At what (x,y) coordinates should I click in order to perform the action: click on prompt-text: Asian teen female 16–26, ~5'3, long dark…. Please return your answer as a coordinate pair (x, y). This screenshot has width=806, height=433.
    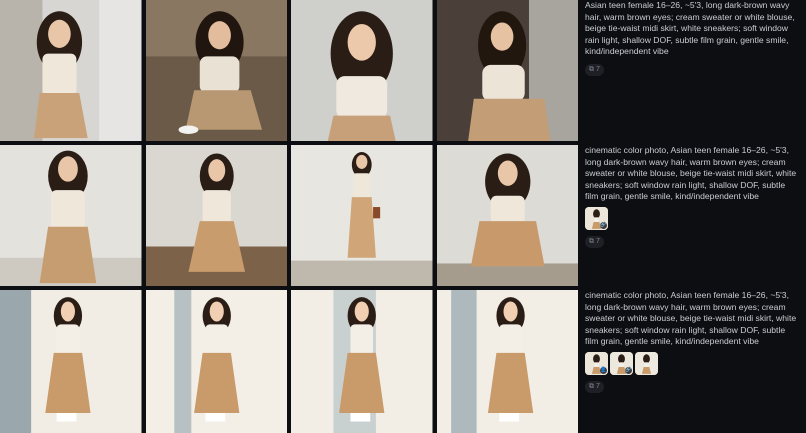
    Looking at the image, I should click on (691, 29).